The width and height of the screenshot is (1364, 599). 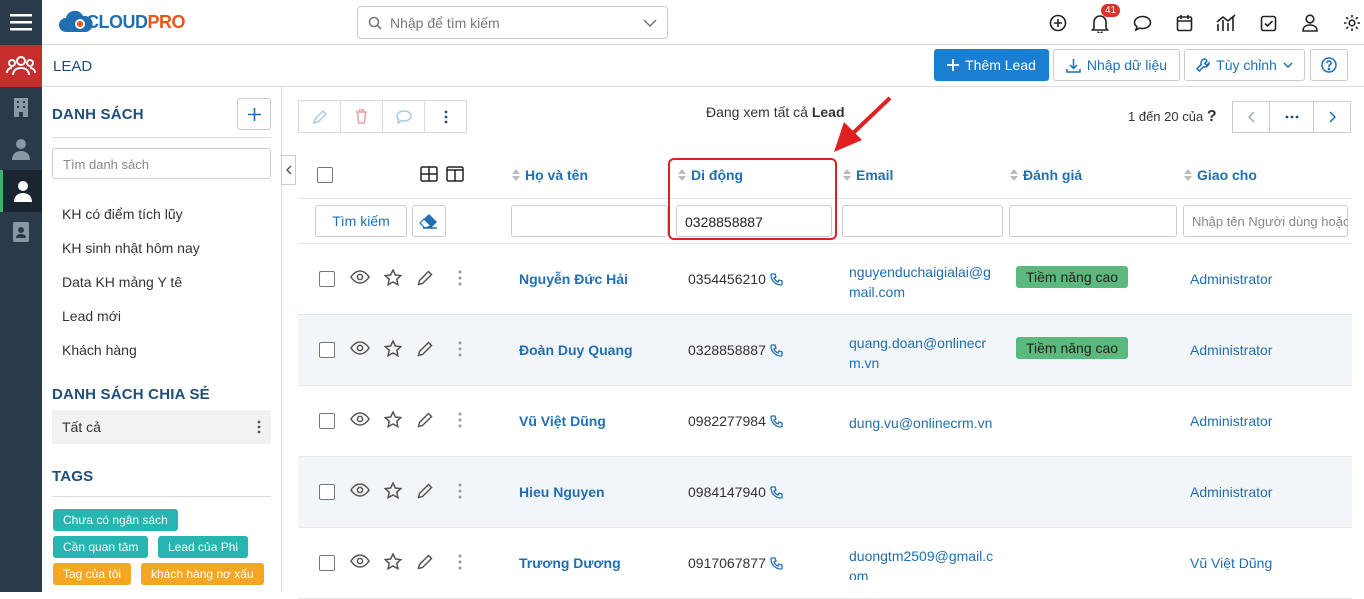 I want to click on add-lead-button: Thêm Lead, so click(x=991, y=65).